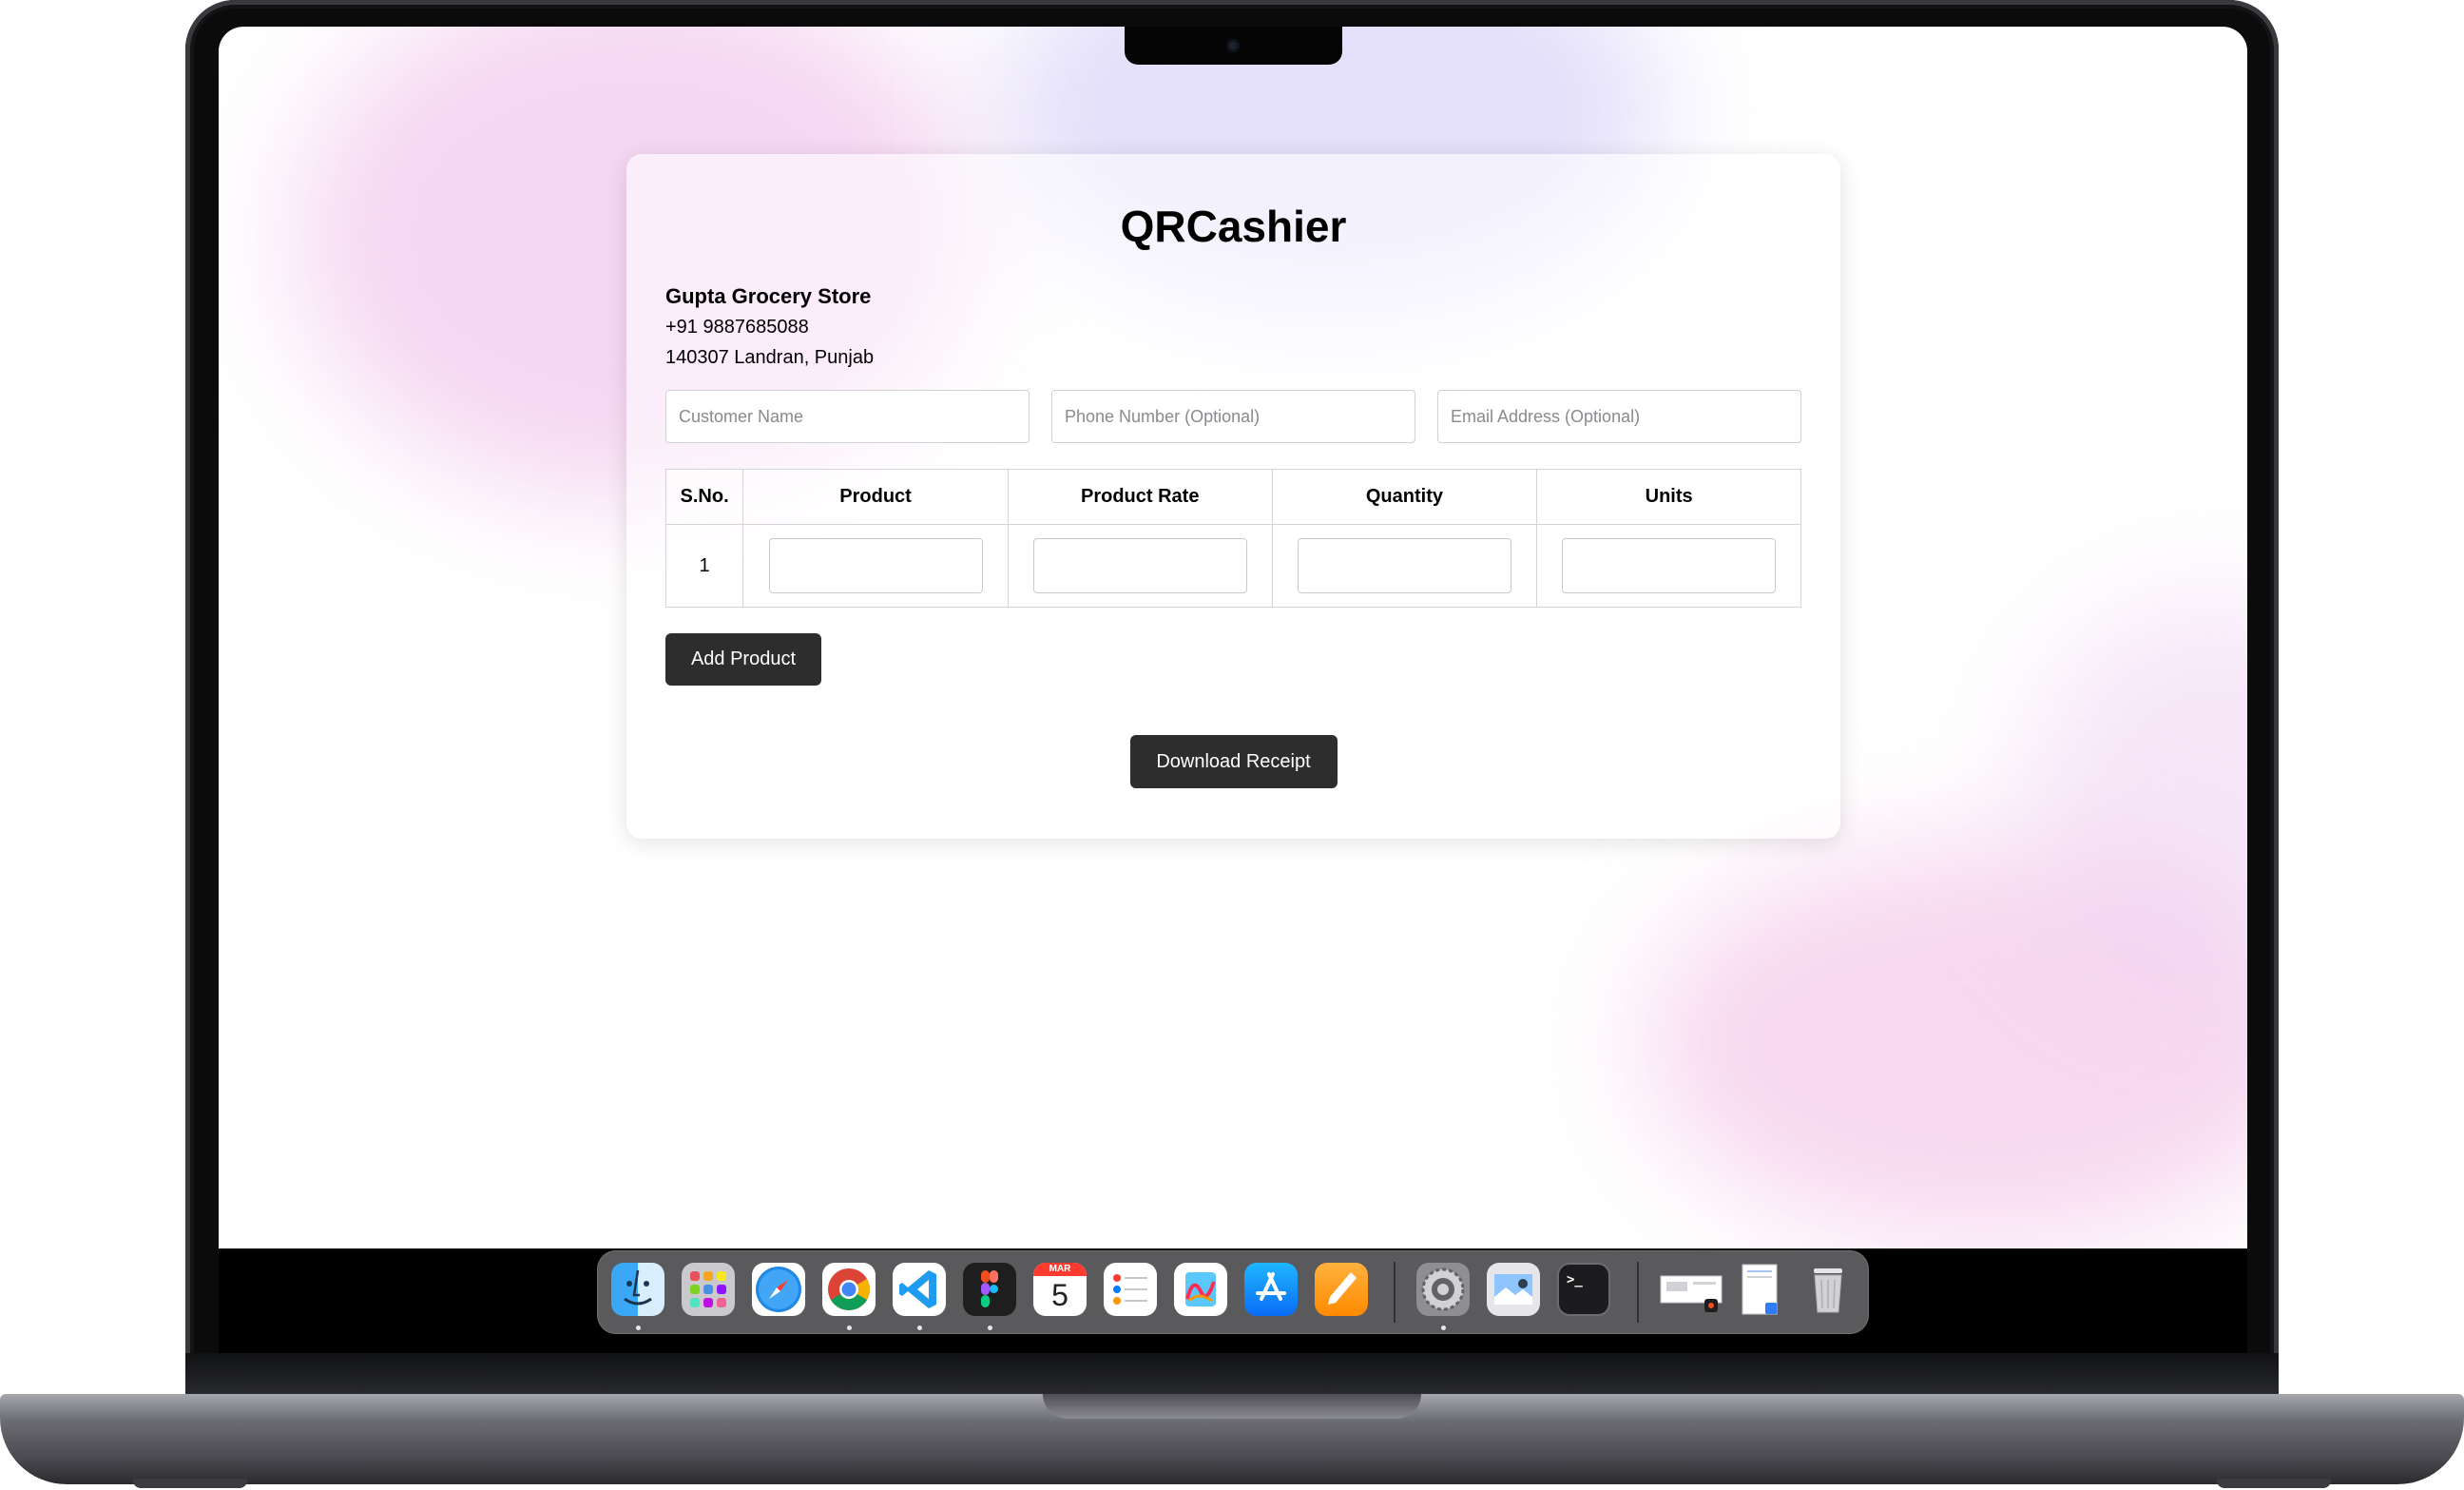  I want to click on download-area: Download Receipt, so click(1233, 761).